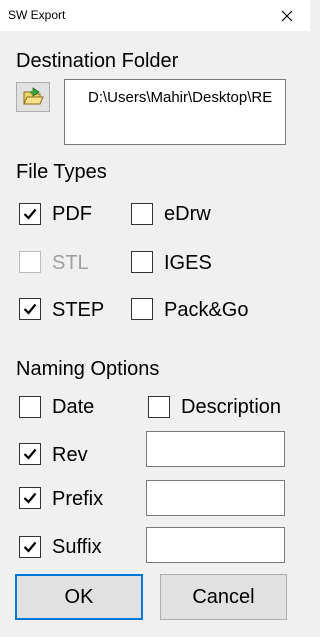  I want to click on prefix-label: Prefix, so click(78, 499).